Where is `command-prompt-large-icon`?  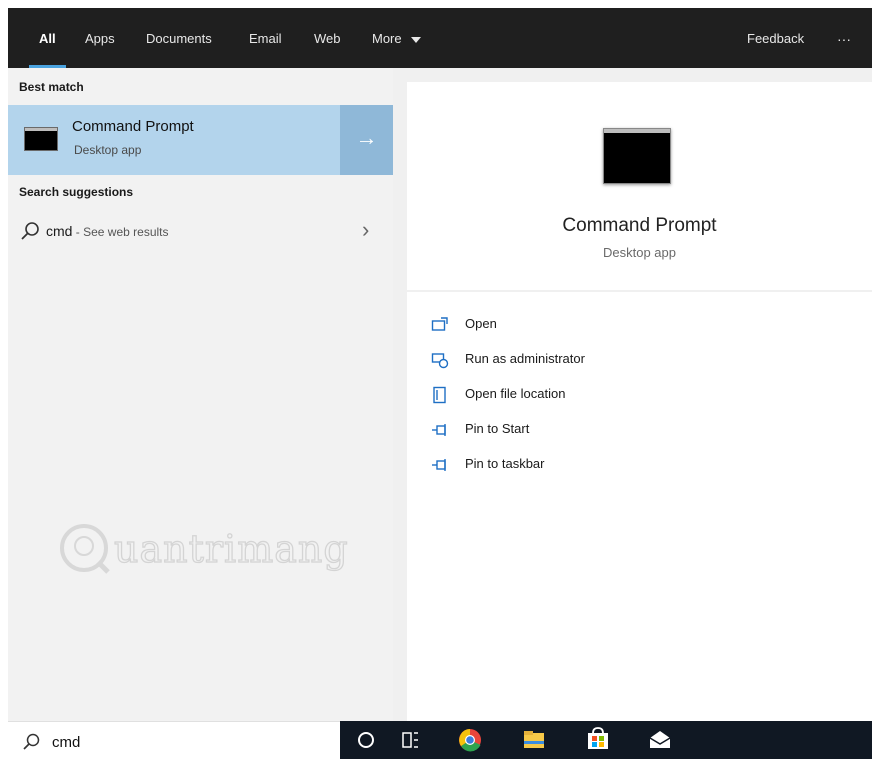
command-prompt-large-icon is located at coordinates (637, 156).